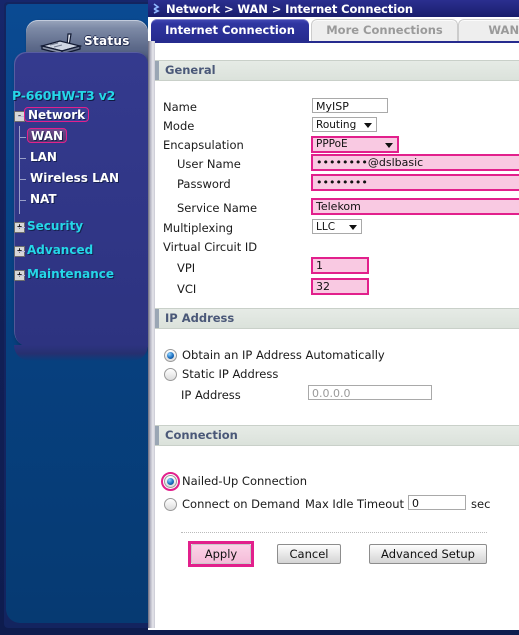 This screenshot has height=635, width=519. What do you see at coordinates (170, 355) in the screenshot?
I see `radio-obtain-ip-auto` at bounding box center [170, 355].